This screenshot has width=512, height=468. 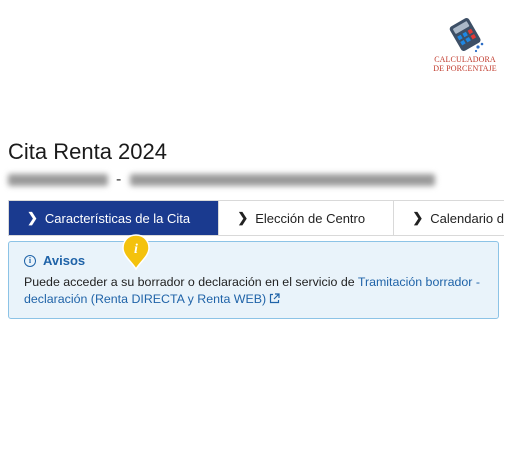 What do you see at coordinates (64, 260) in the screenshot?
I see `notice-title: Avisos` at bounding box center [64, 260].